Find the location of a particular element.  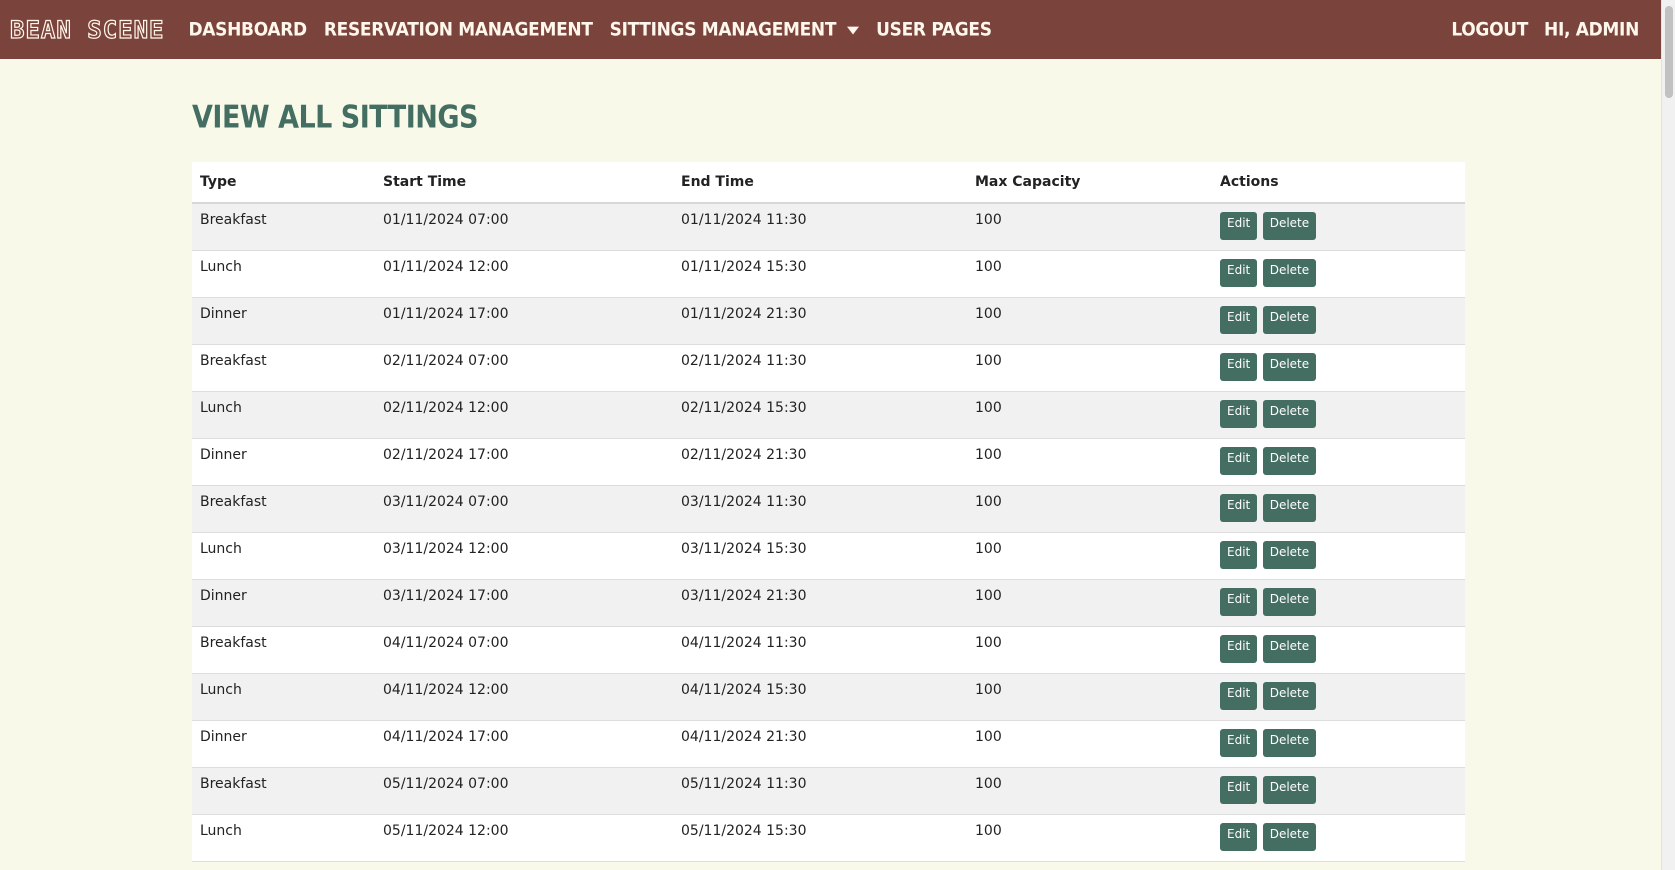

page-scrollbar is located at coordinates (1668, 435).